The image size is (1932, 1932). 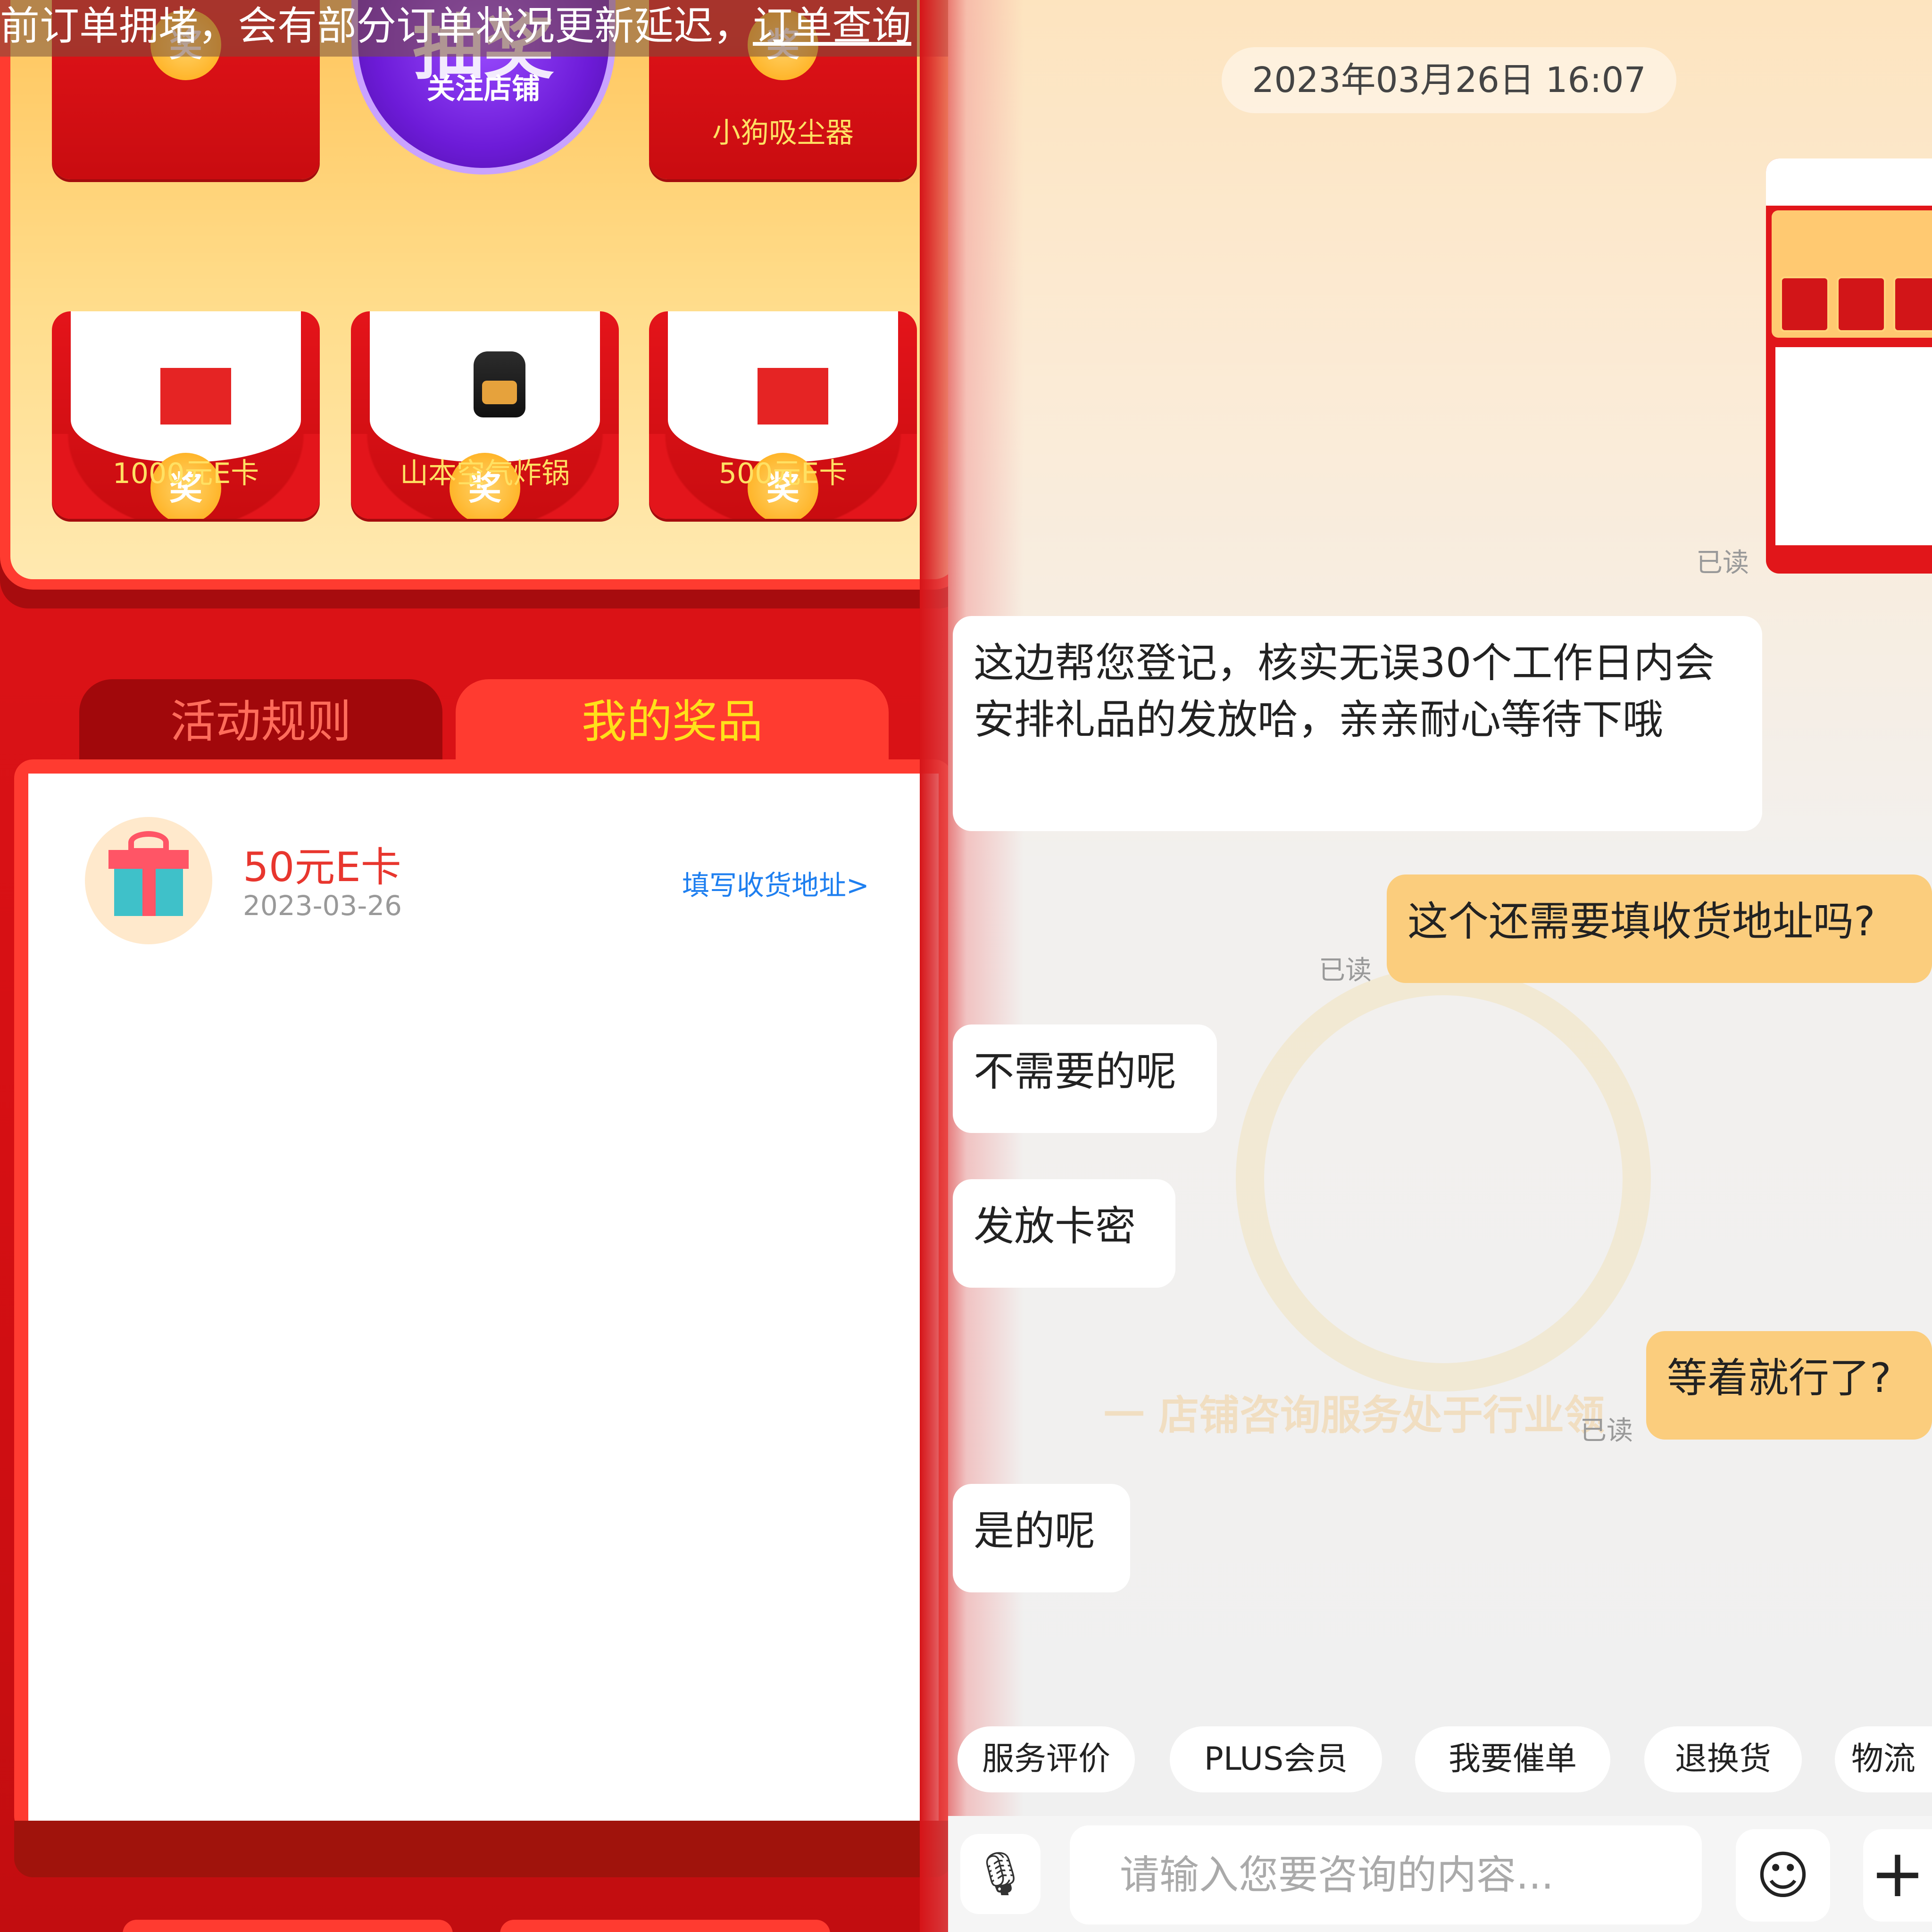 I want to click on tab-activity-rules: 活动规则, so click(x=260, y=721).